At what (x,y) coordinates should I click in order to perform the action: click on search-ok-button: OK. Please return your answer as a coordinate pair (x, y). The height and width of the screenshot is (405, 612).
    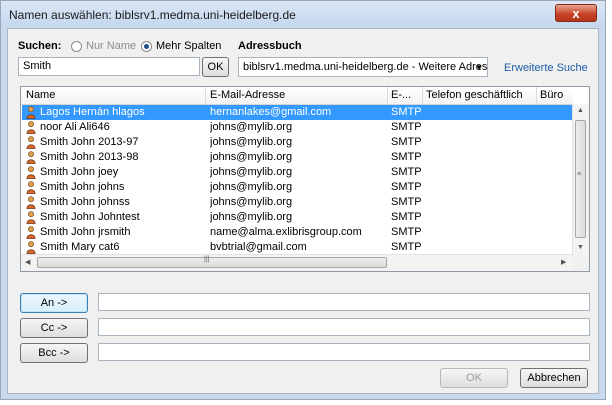
    Looking at the image, I should click on (215, 67).